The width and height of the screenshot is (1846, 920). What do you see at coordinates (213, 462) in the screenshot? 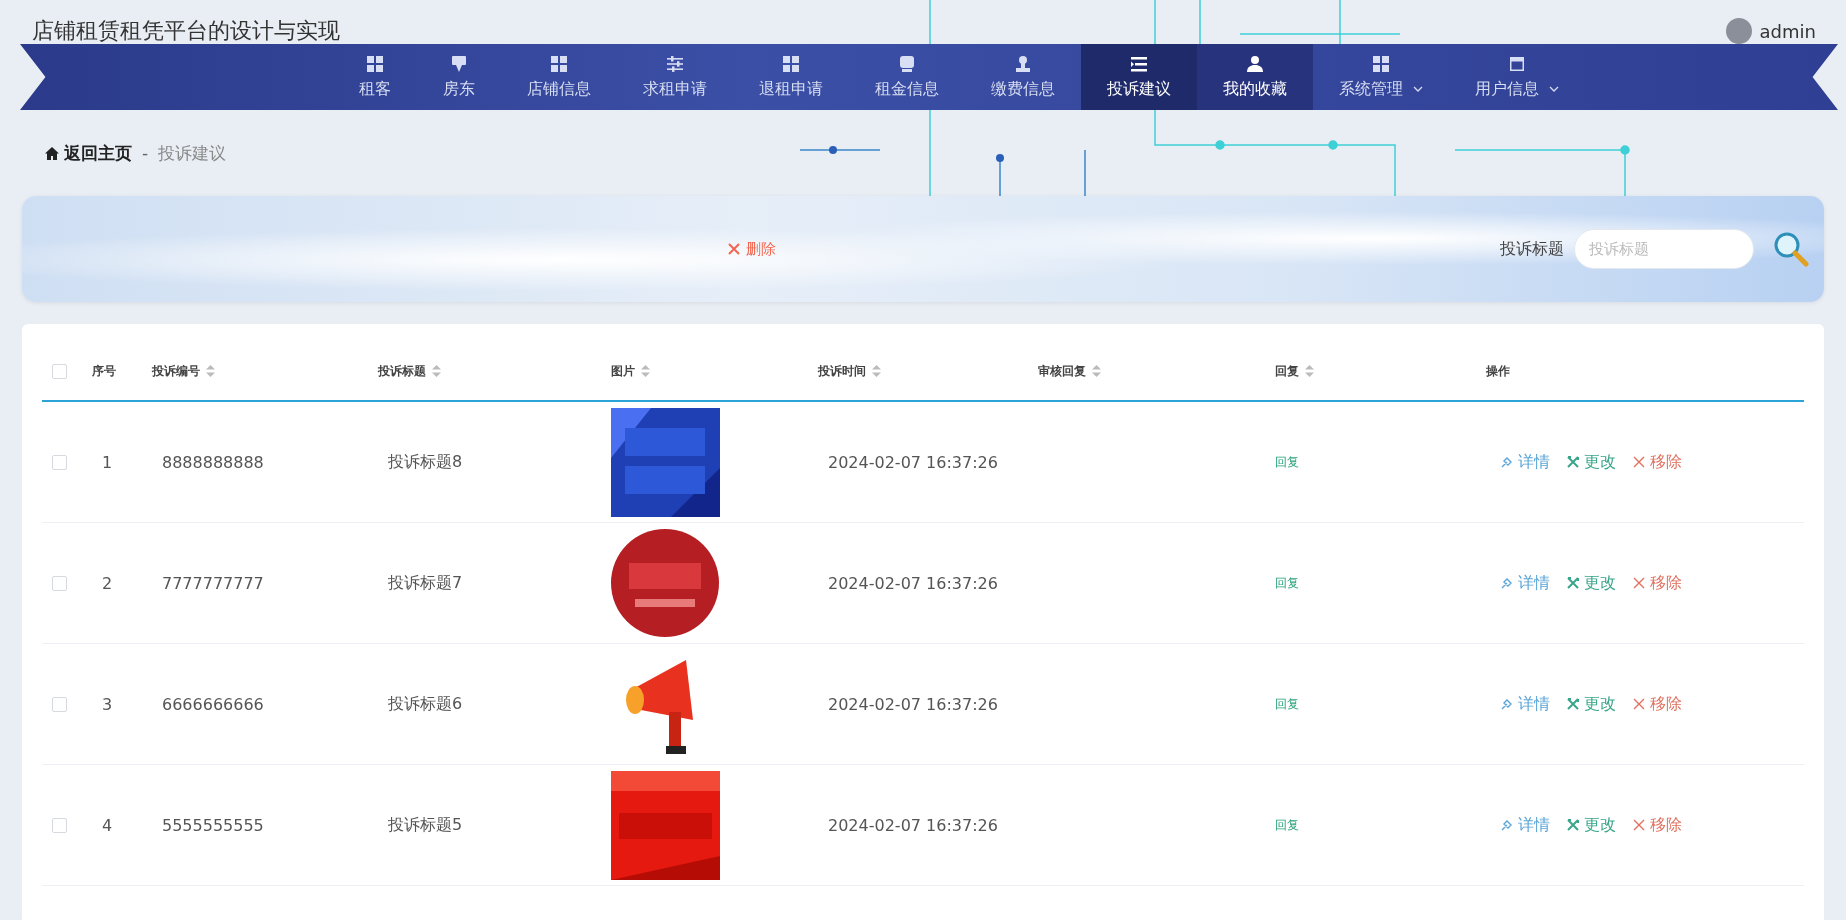
I see `table-cell-text: 8888888888` at bounding box center [213, 462].